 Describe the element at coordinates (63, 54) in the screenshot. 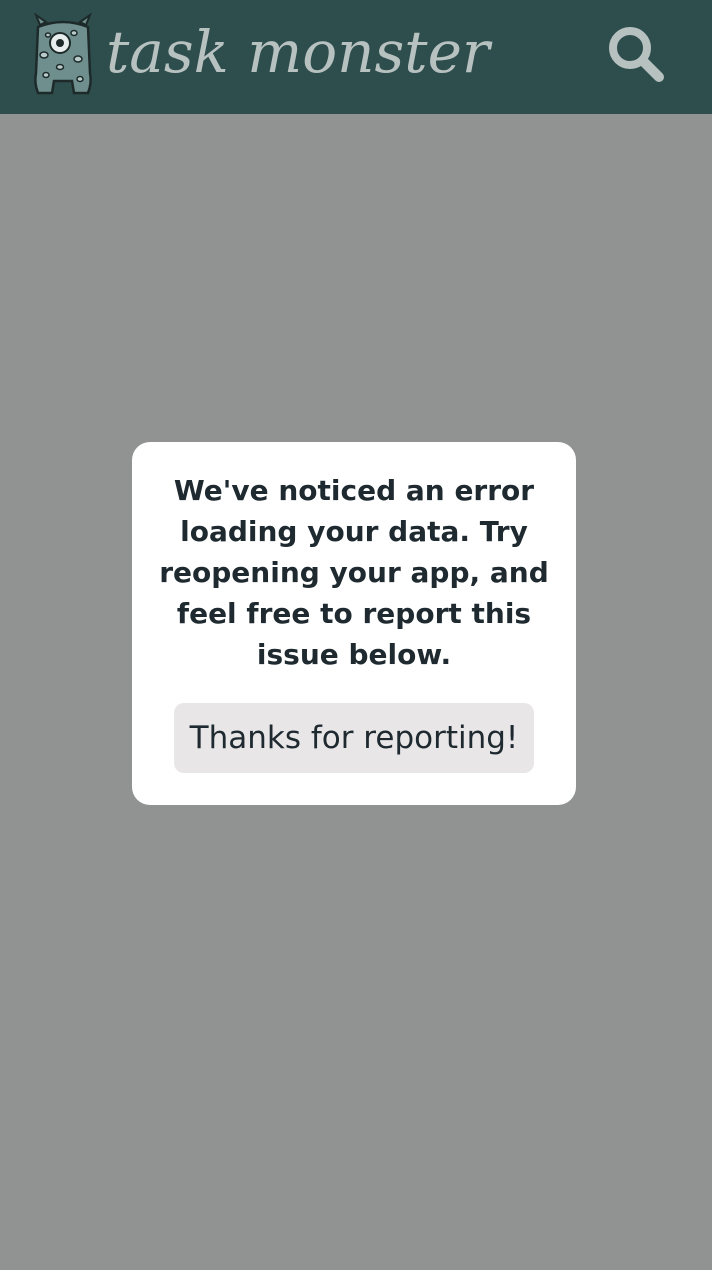

I see `monster-logo-icon` at that location.